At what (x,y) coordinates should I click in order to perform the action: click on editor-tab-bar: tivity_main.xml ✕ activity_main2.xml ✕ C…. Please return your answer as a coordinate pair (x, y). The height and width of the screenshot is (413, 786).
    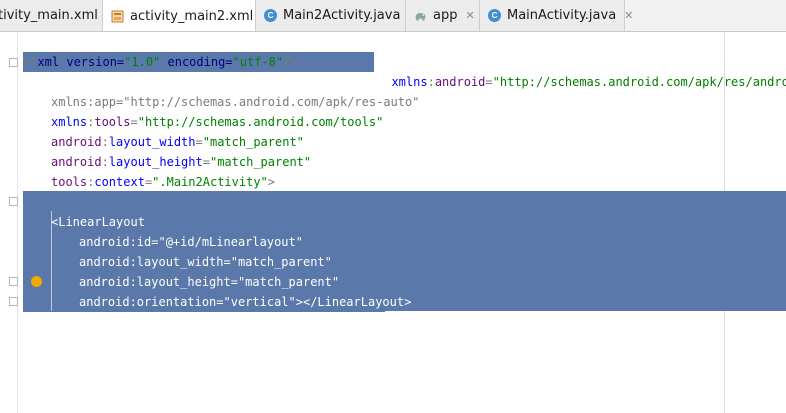
    Looking at the image, I should click on (393, 16).